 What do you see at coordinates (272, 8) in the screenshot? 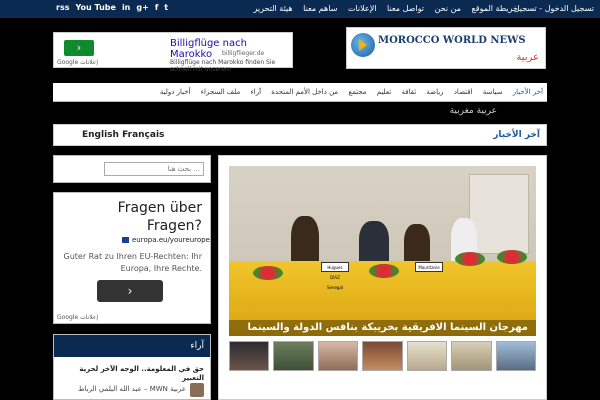
I see `top-link-editorial: هيئة التحرير` at bounding box center [272, 8].